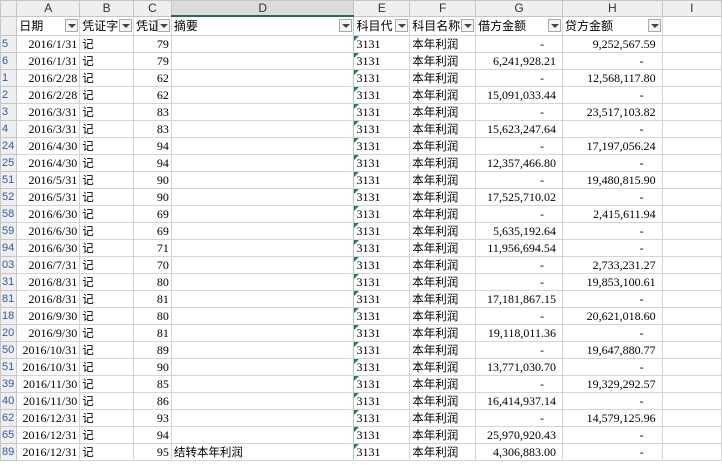 Image resolution: width=722 pixels, height=472 pixels. Describe the element at coordinates (468, 25) in the screenshot. I see `filter-active-icon` at that location.